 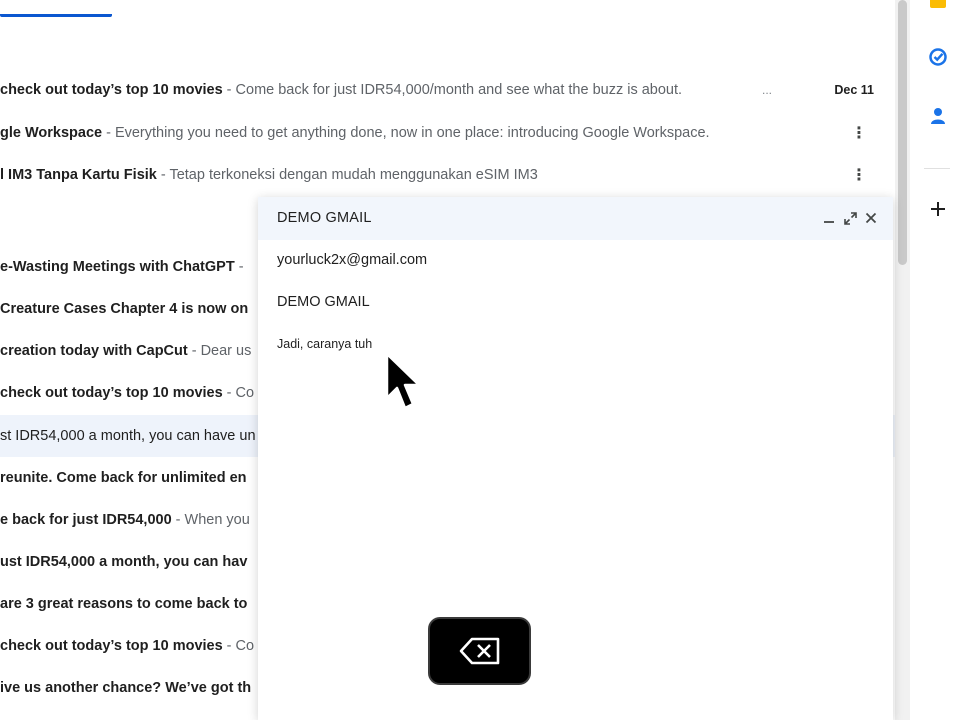 I want to click on minimize-icon, so click(x=829, y=218).